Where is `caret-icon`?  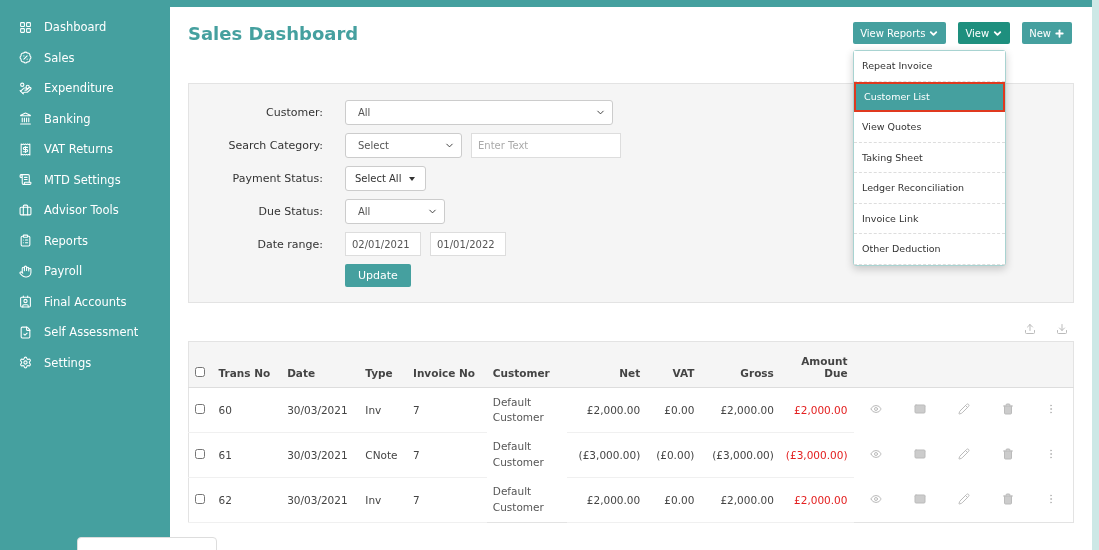 caret-icon is located at coordinates (412, 178).